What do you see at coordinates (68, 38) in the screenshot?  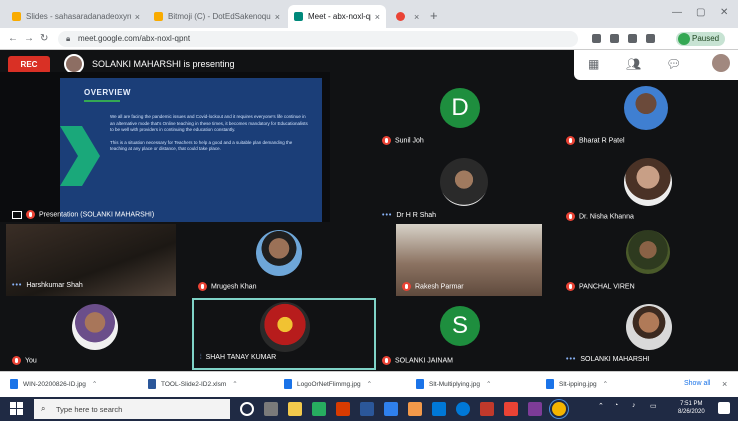 I see `lock-icon: 🔒︎` at bounding box center [68, 38].